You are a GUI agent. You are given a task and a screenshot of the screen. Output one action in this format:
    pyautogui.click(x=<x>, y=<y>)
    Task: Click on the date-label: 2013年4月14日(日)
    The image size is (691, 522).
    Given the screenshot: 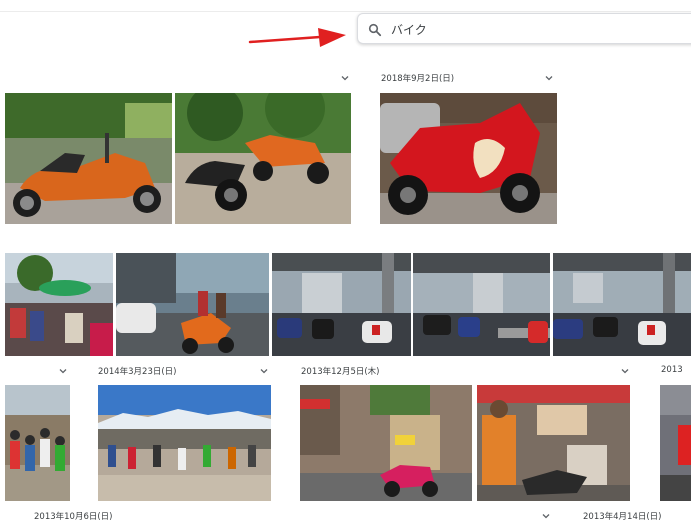 What is the action you would take?
    pyautogui.click(x=622, y=517)
    